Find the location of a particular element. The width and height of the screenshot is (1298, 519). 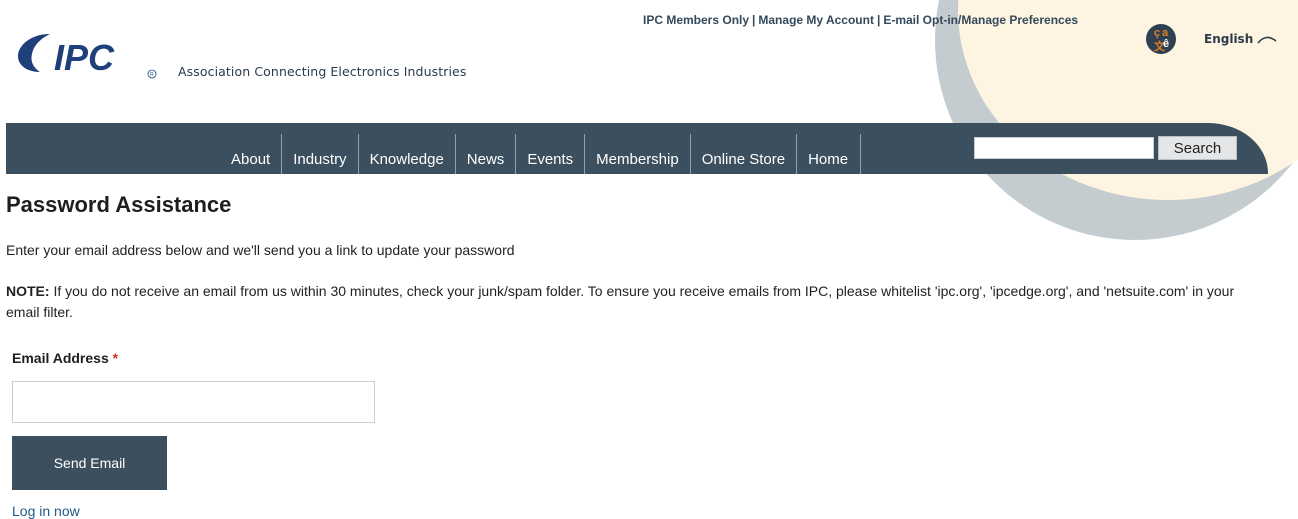

search-button: Search is located at coordinates (1197, 148).